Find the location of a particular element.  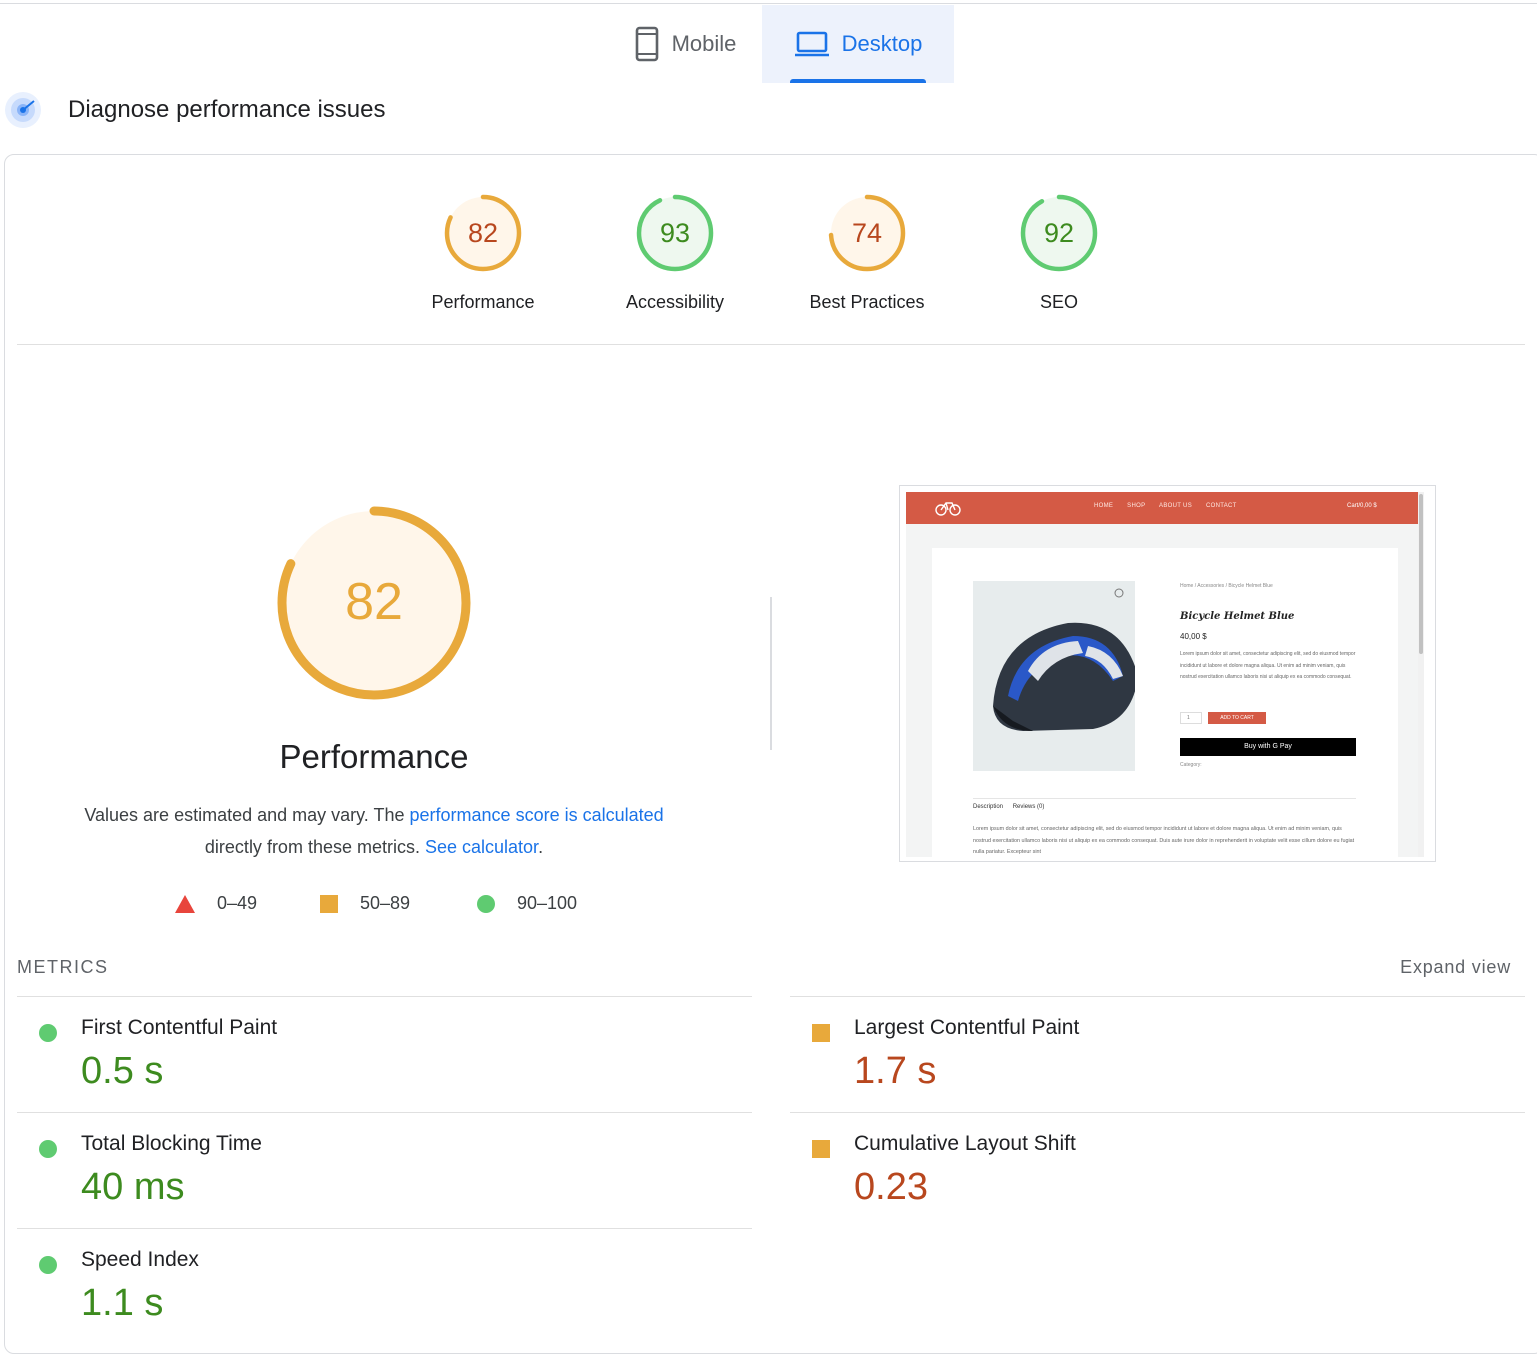

gauge-label: Best Practices is located at coordinates (867, 302).